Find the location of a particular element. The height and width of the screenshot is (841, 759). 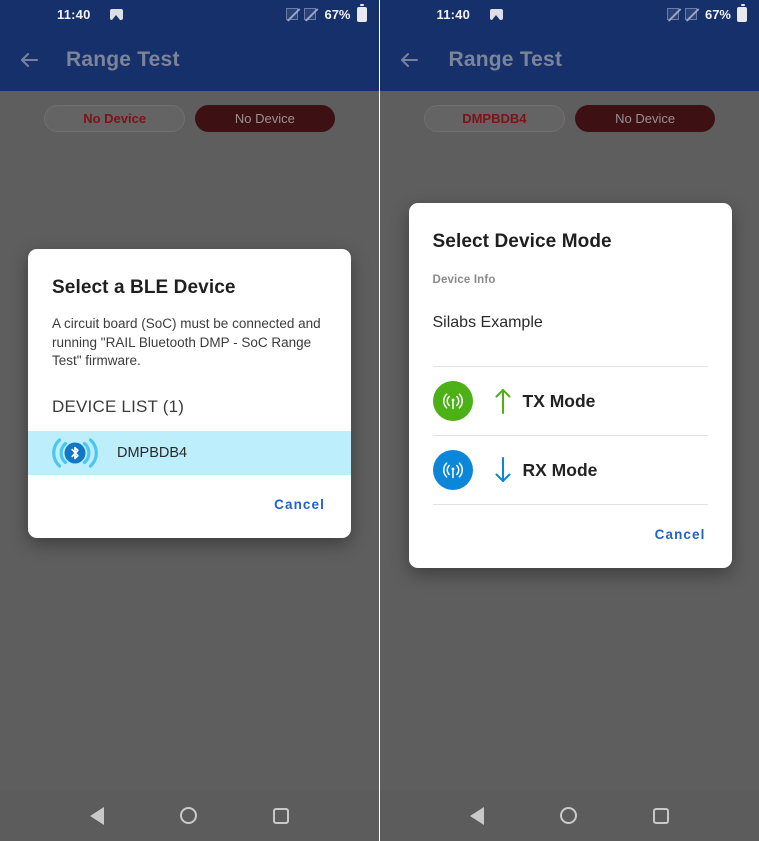

chip-device-primary: DMPBDB4 is located at coordinates (494, 118).